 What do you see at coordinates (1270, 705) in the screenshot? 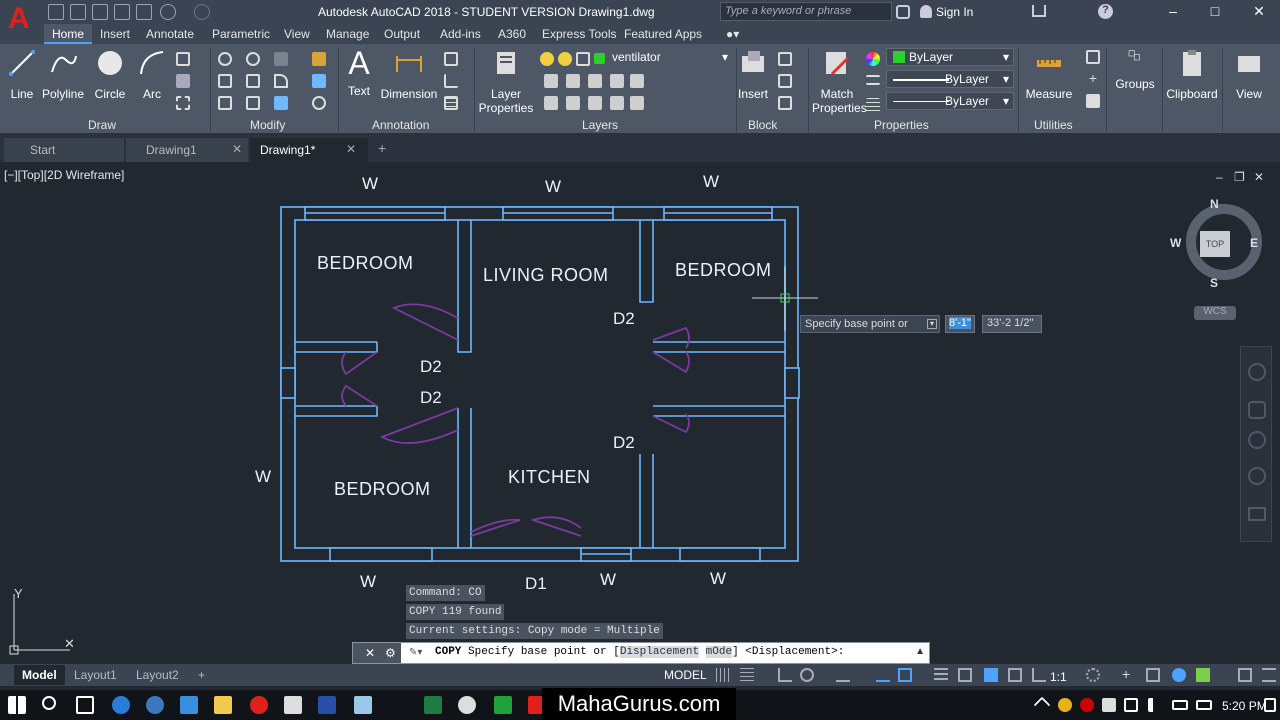
I see `notifications-icon` at bounding box center [1270, 705].